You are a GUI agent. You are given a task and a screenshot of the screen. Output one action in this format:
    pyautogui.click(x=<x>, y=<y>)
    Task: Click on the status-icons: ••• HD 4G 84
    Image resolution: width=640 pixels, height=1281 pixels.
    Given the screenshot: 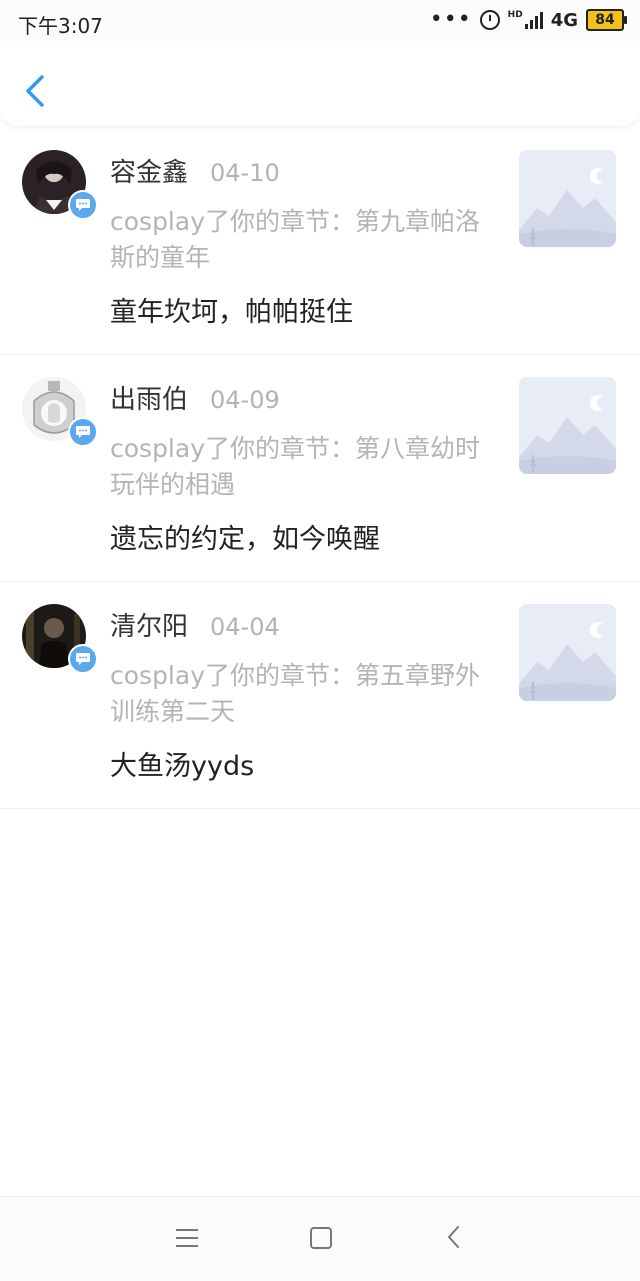 What is the action you would take?
    pyautogui.click(x=528, y=19)
    